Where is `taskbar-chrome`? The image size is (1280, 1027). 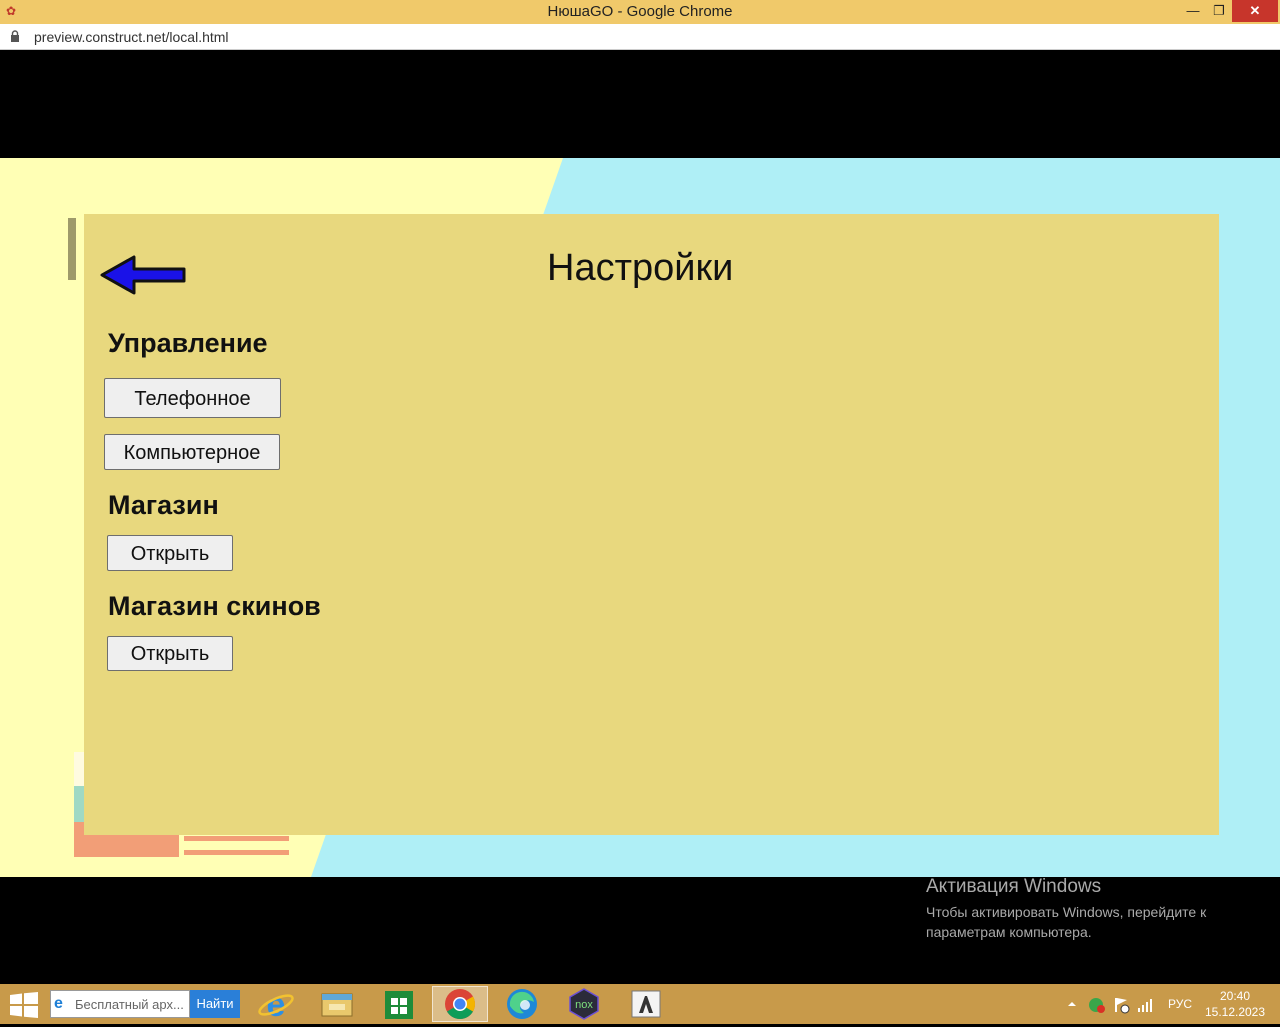 taskbar-chrome is located at coordinates (460, 1004).